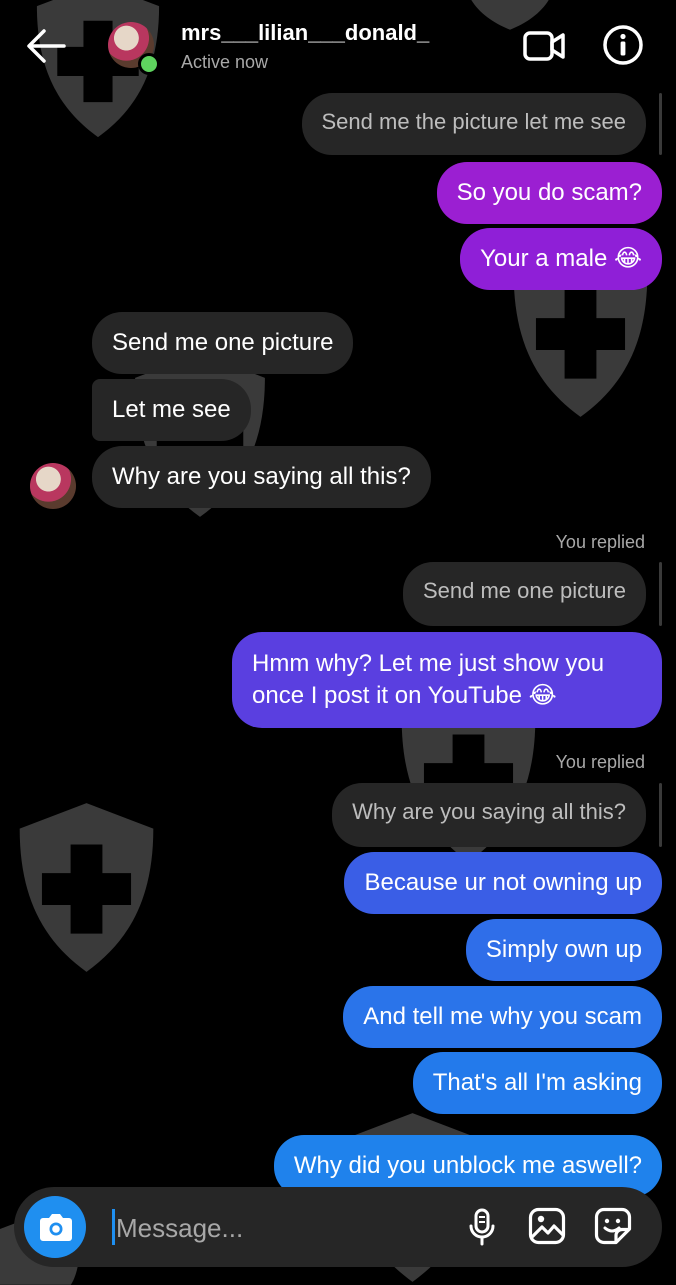 This screenshot has height=1285, width=676. I want to click on camera-icon, so click(56, 1227).